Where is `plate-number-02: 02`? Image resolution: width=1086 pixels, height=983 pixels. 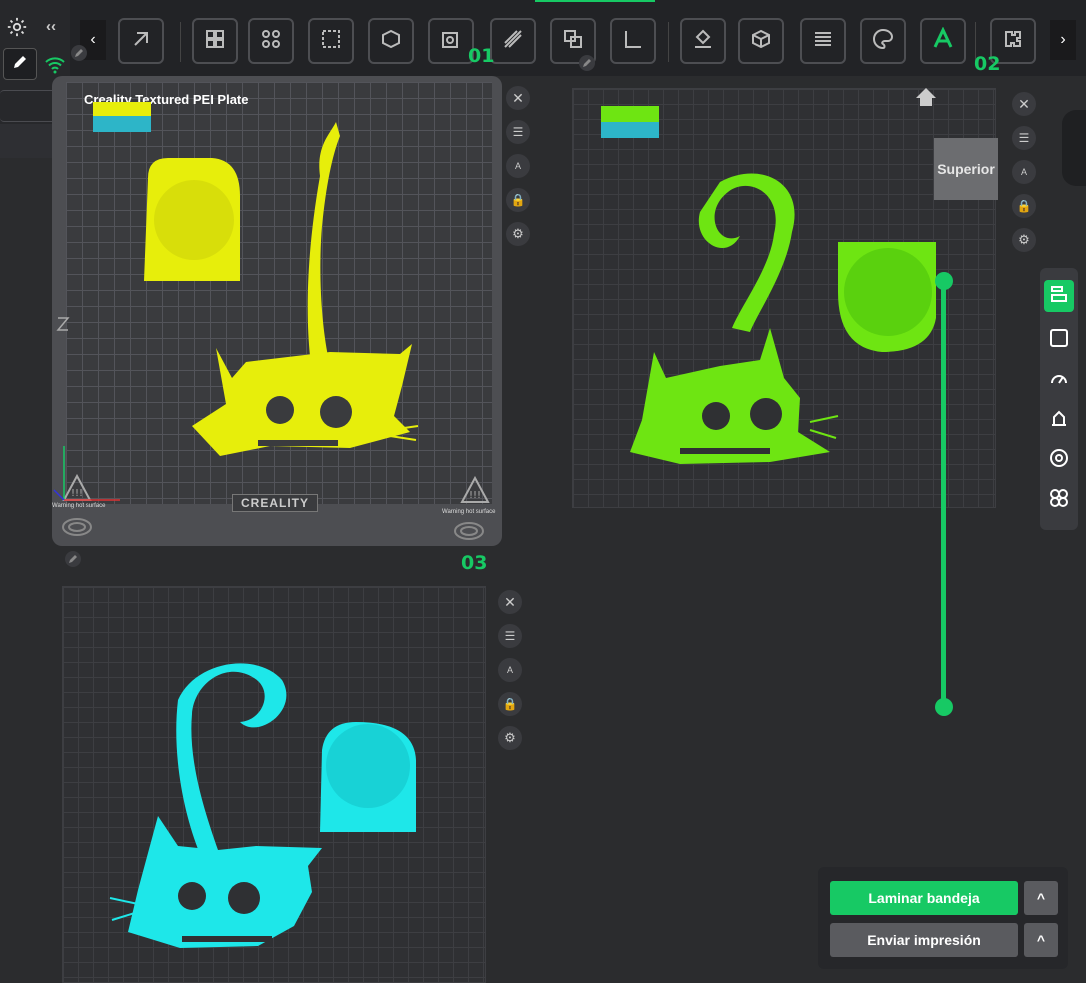
plate-number-02: 02 is located at coordinates (987, 64).